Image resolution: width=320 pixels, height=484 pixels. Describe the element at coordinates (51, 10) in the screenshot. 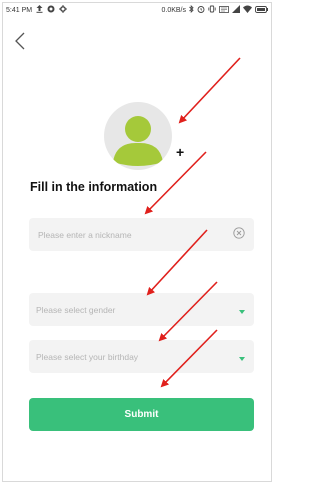

I see `notification-icon` at that location.